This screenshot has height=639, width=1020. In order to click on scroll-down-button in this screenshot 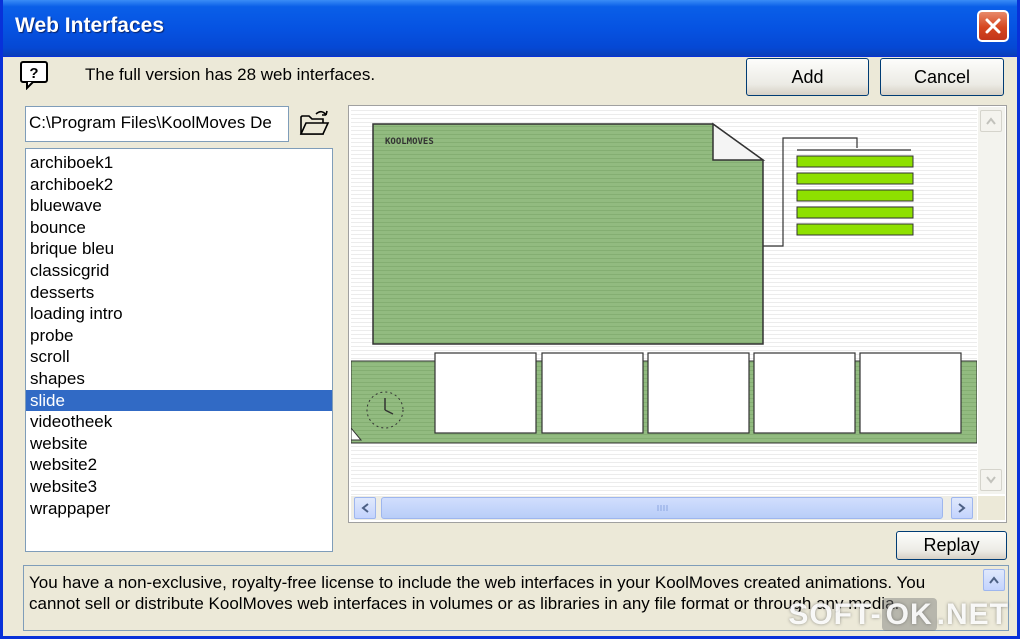, I will do `click(991, 480)`.